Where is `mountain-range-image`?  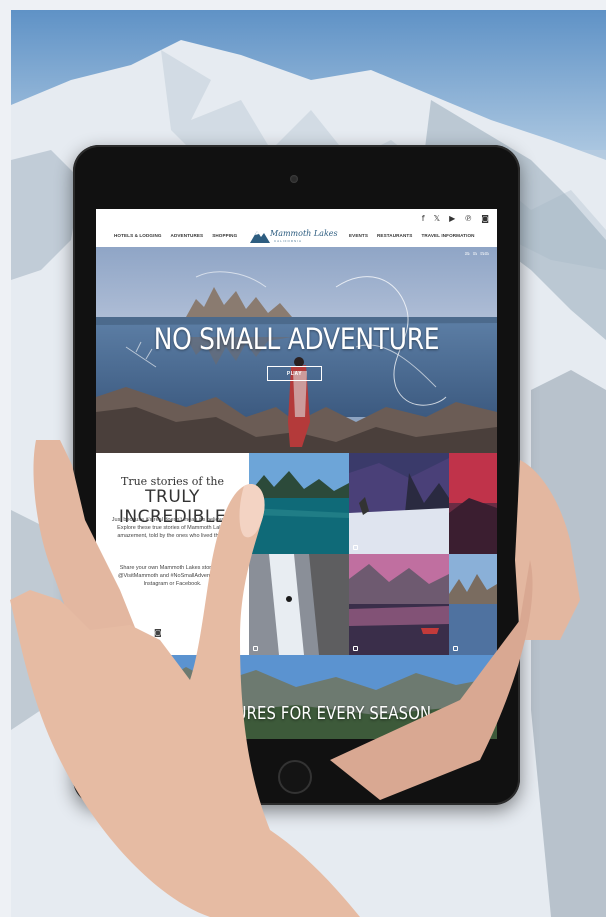 mountain-range-image is located at coordinates (296, 697).